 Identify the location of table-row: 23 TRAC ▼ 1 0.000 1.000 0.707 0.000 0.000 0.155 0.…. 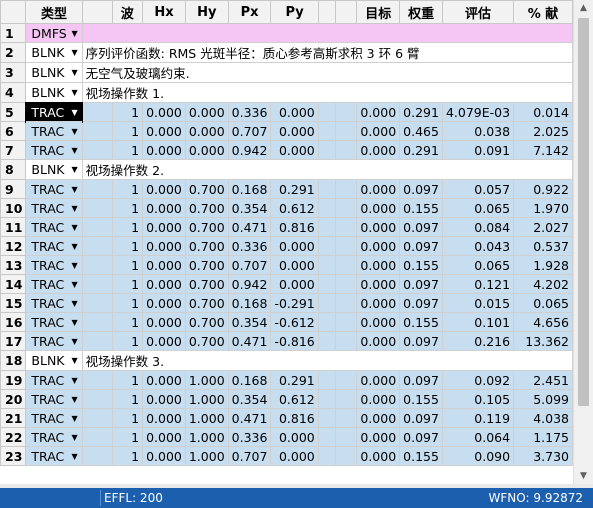
(286, 456).